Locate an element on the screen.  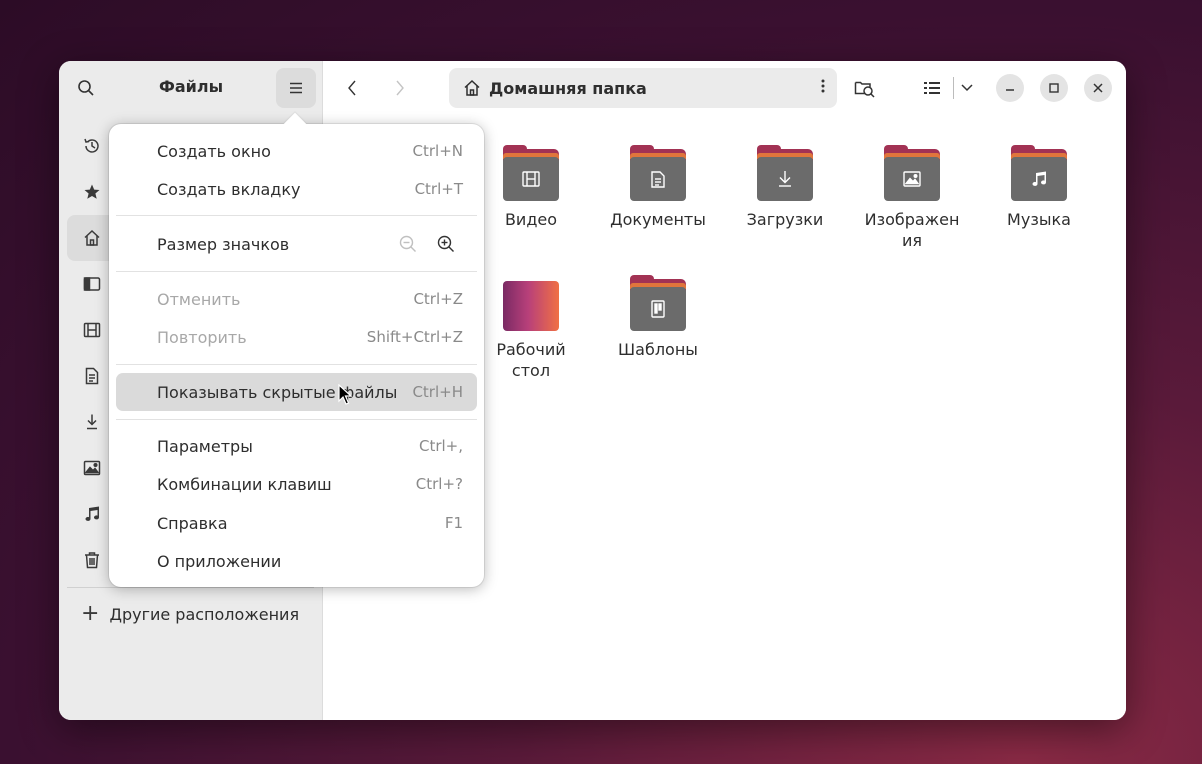
desktop-icon is located at coordinates (92, 284).